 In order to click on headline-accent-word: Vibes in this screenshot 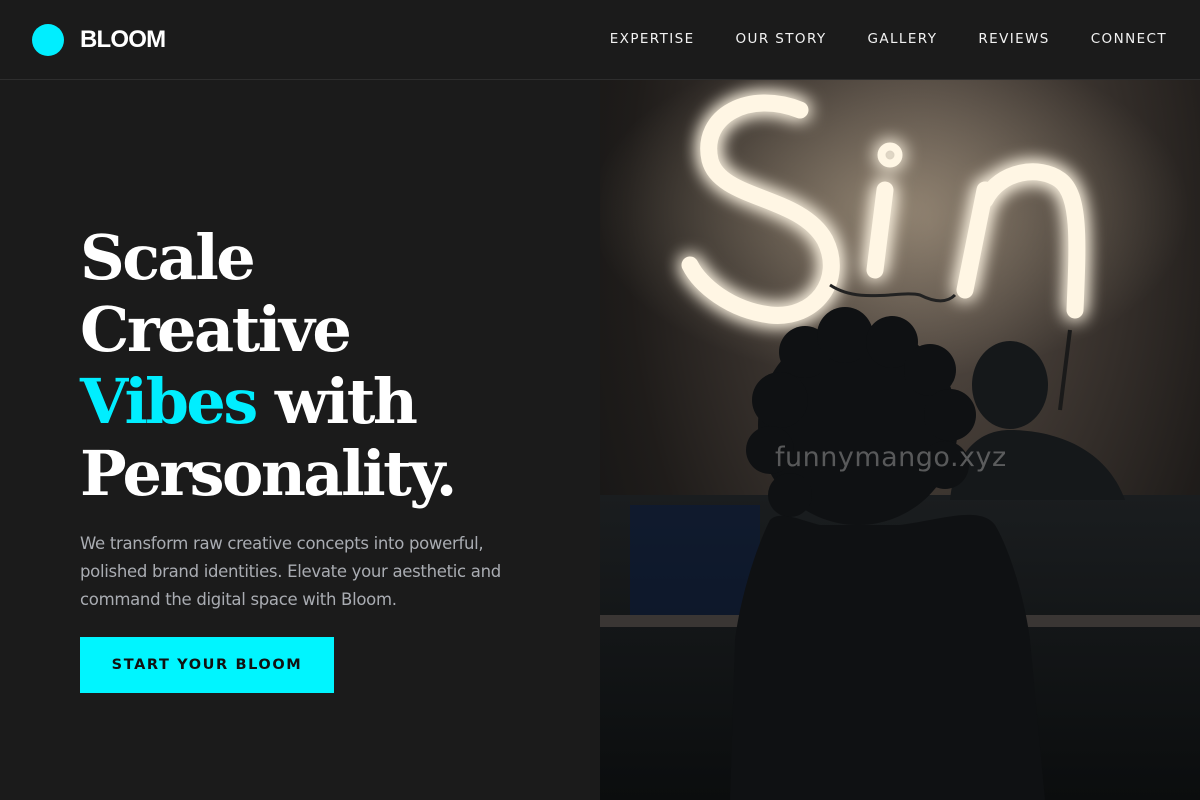, I will do `click(169, 401)`.